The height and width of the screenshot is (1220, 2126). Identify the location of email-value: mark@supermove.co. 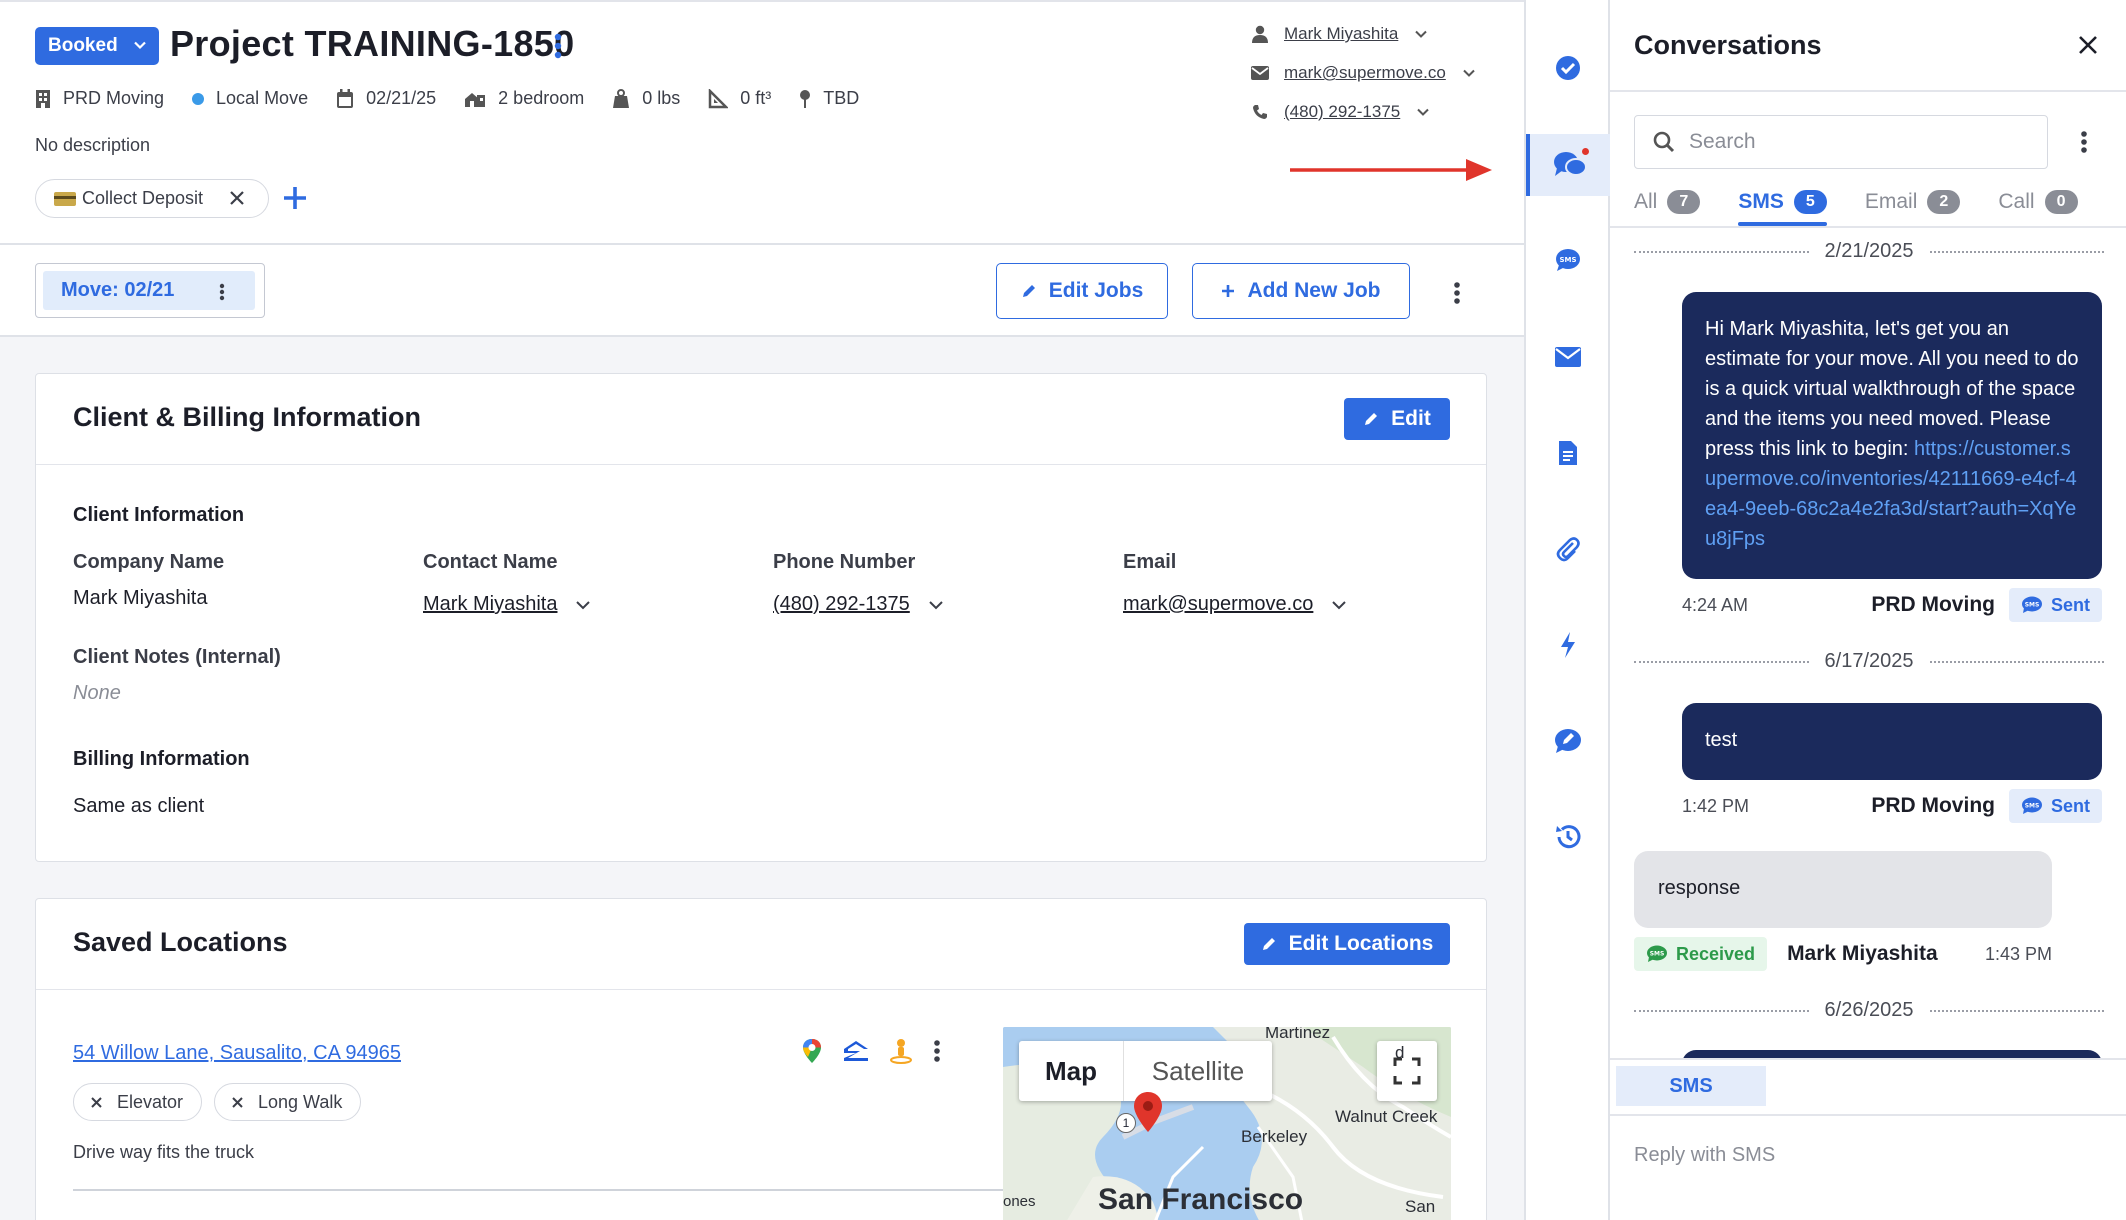
(1235, 604).